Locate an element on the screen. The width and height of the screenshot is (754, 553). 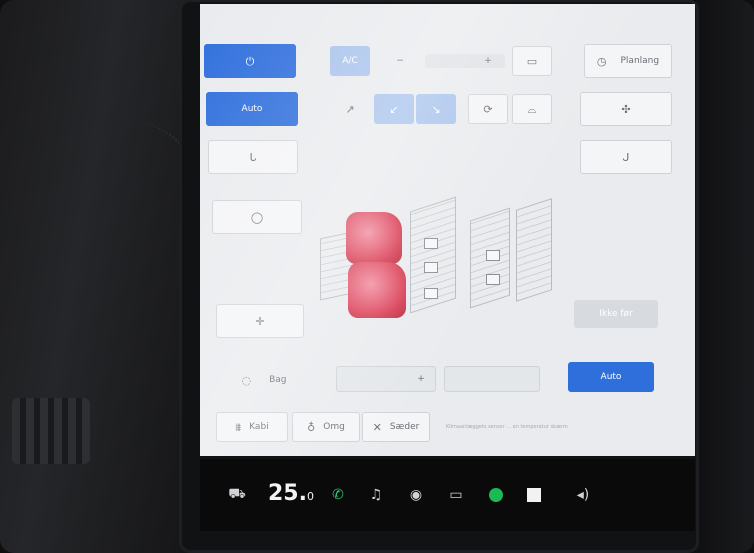
tab-seats: ✕ Sæder is located at coordinates (396, 427).